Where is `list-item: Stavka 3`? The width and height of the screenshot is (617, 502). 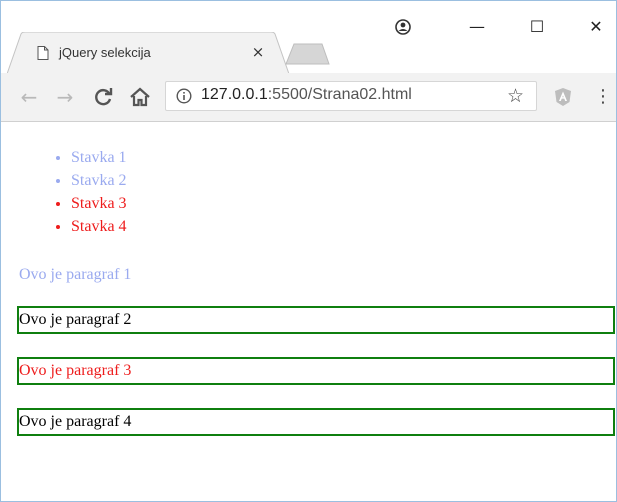 list-item: Stavka 3 is located at coordinates (99, 203).